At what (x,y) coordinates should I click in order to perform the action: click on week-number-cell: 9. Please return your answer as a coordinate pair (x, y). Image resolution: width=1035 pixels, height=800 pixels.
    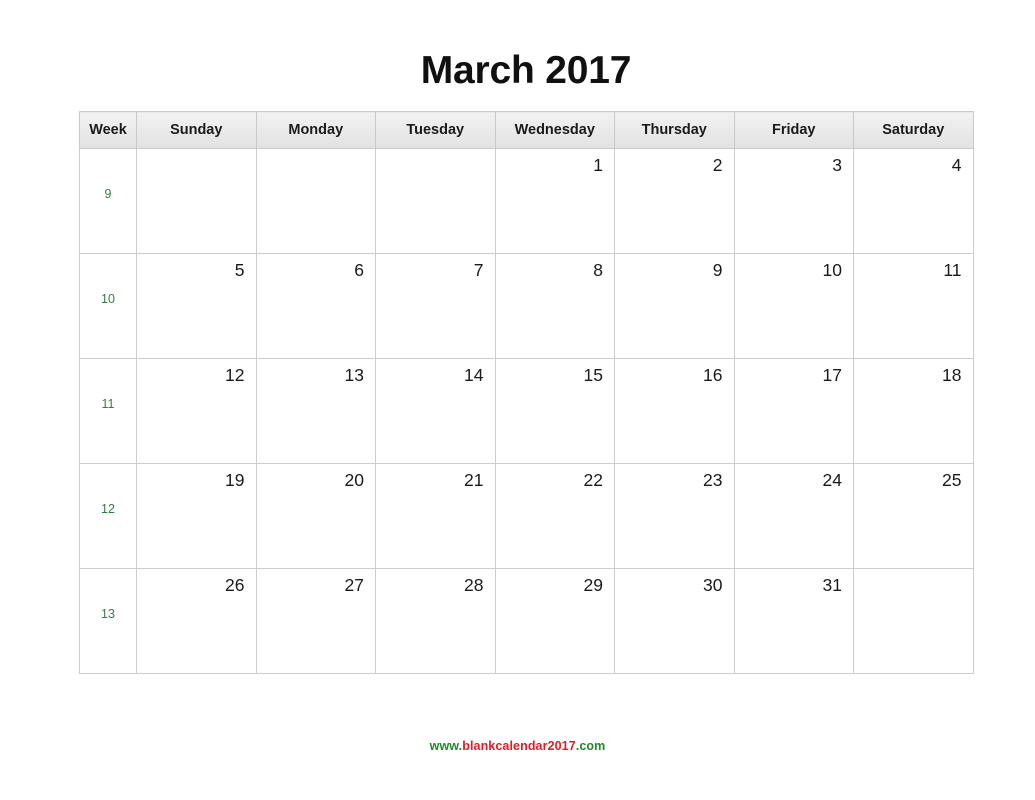
    Looking at the image, I should click on (108, 201).